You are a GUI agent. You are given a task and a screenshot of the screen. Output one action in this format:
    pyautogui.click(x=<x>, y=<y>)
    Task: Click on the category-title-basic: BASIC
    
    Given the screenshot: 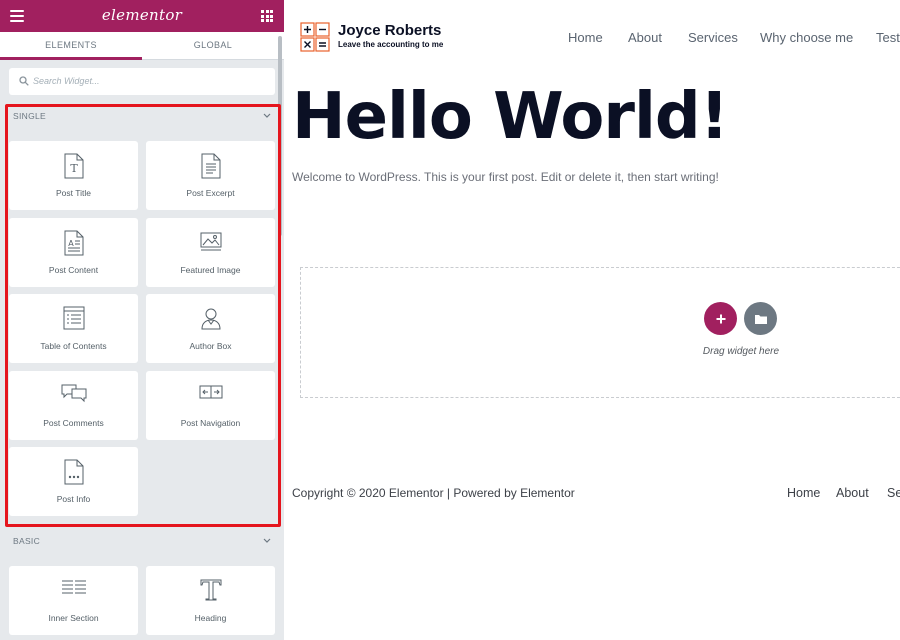 What is the action you would take?
    pyautogui.click(x=27, y=541)
    